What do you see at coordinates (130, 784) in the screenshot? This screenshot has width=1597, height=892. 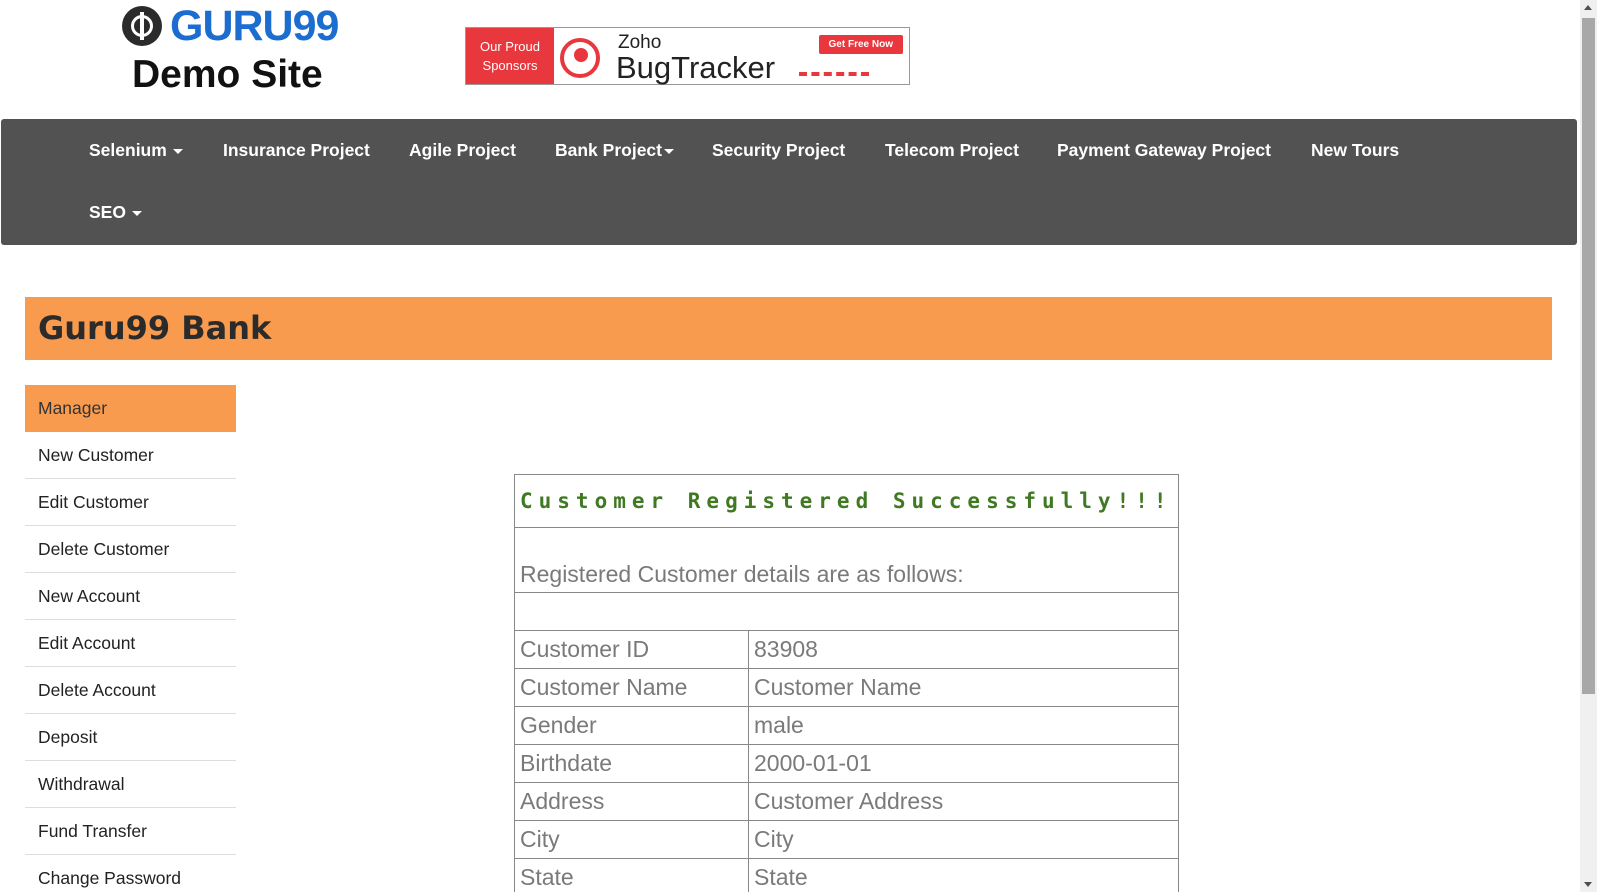 I see `sidebar-item-withdrawal: Withdrawal` at bounding box center [130, 784].